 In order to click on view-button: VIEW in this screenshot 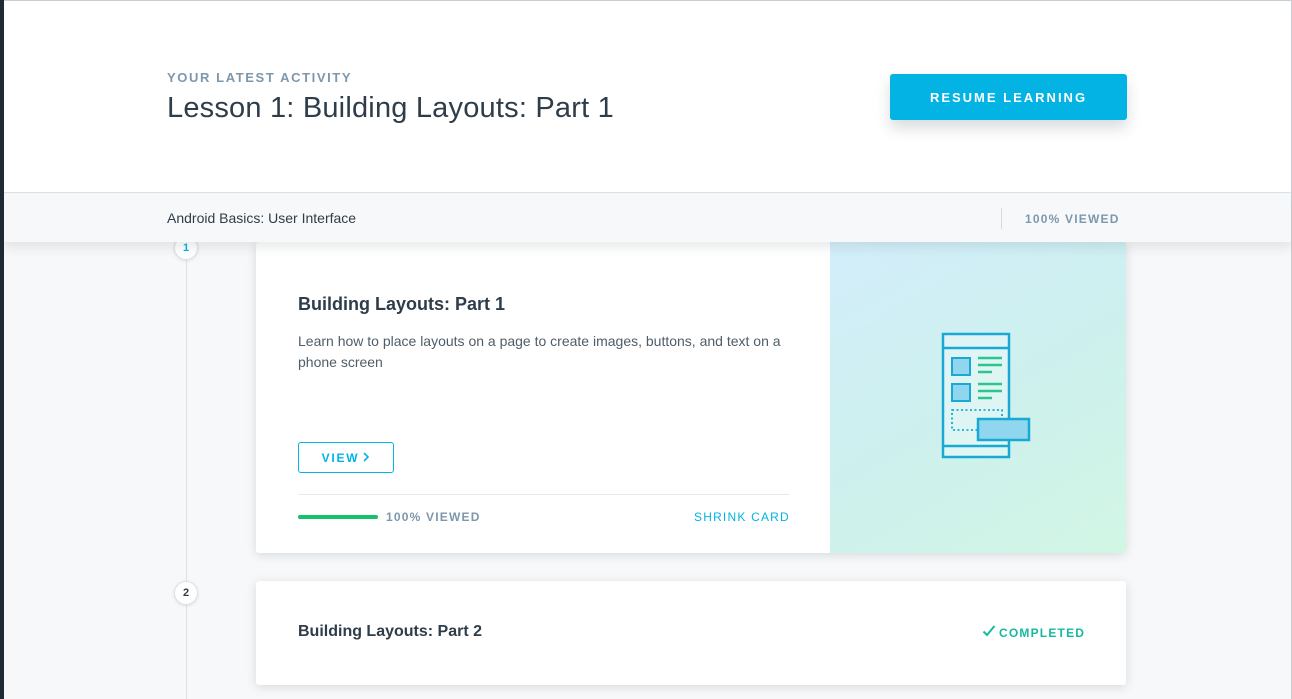, I will do `click(346, 457)`.